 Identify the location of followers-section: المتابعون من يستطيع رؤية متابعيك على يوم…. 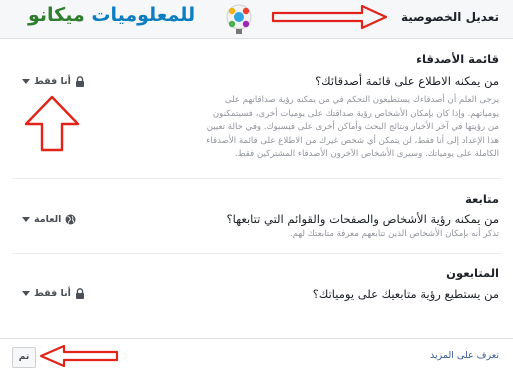
(259, 283).